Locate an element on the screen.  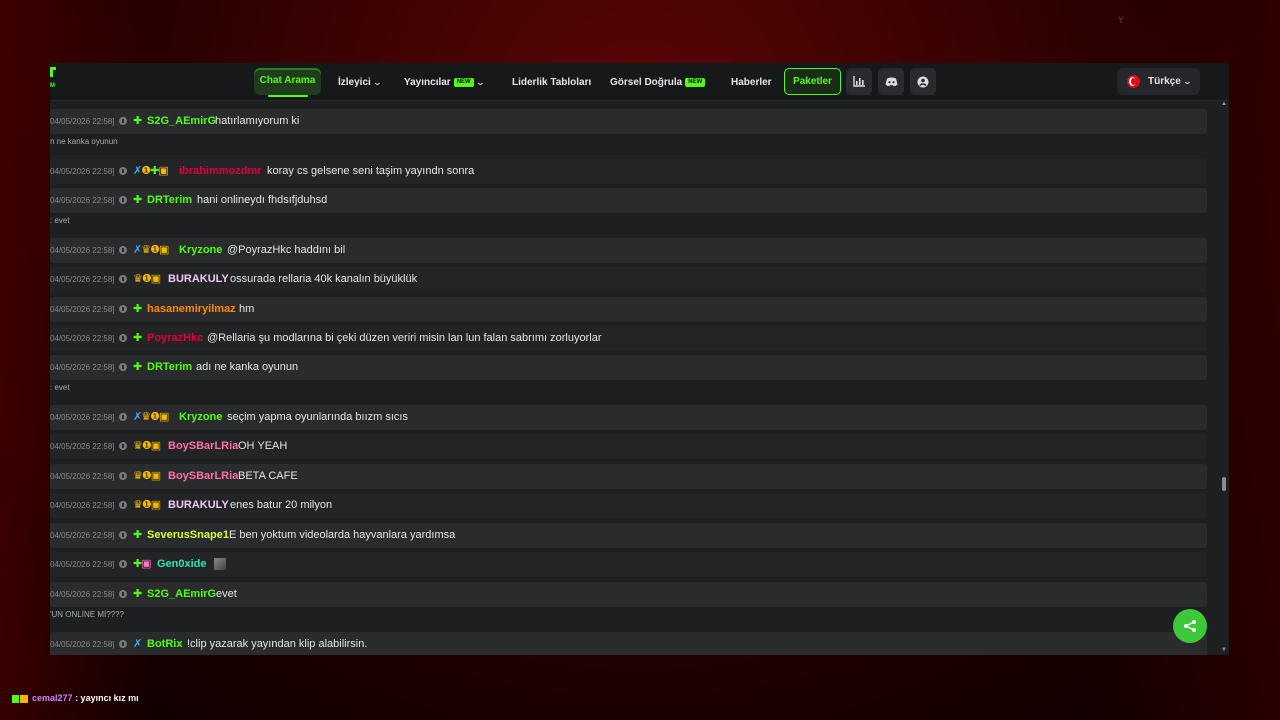
stats-icon is located at coordinates (859, 81).